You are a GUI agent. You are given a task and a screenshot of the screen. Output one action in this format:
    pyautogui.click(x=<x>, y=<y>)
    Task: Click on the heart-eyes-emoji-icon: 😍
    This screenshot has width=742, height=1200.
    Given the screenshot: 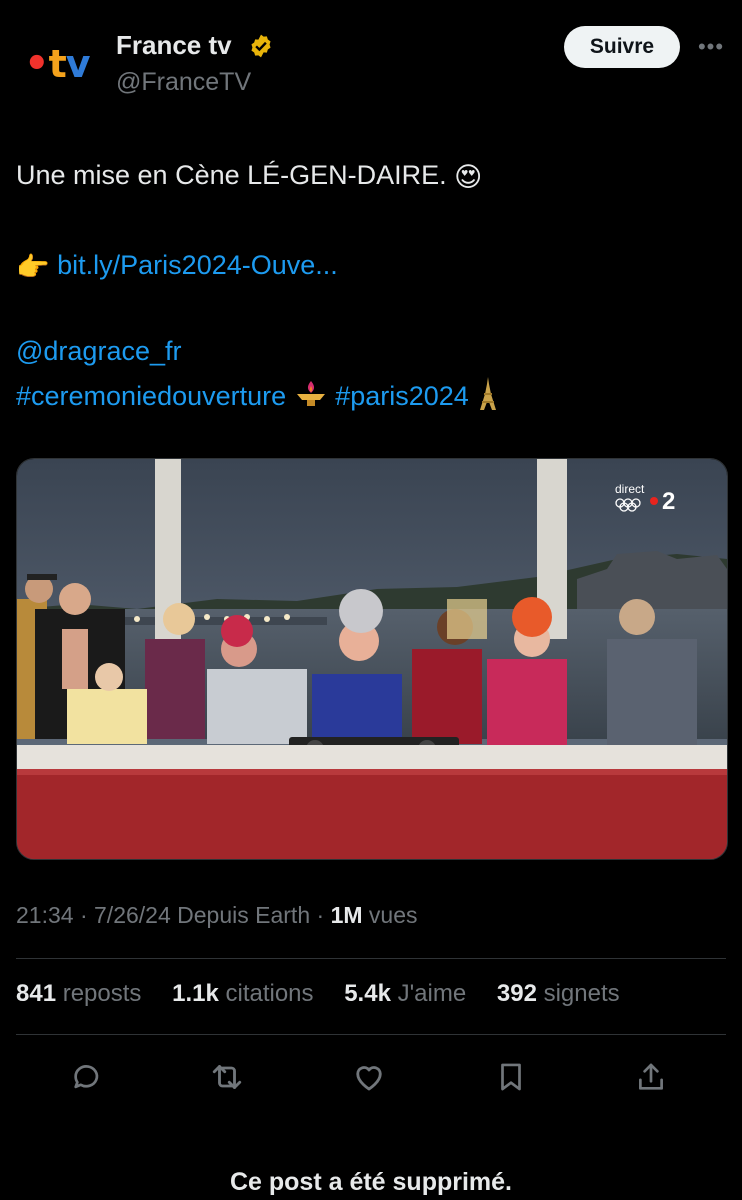 What is the action you would take?
    pyautogui.click(x=468, y=176)
    